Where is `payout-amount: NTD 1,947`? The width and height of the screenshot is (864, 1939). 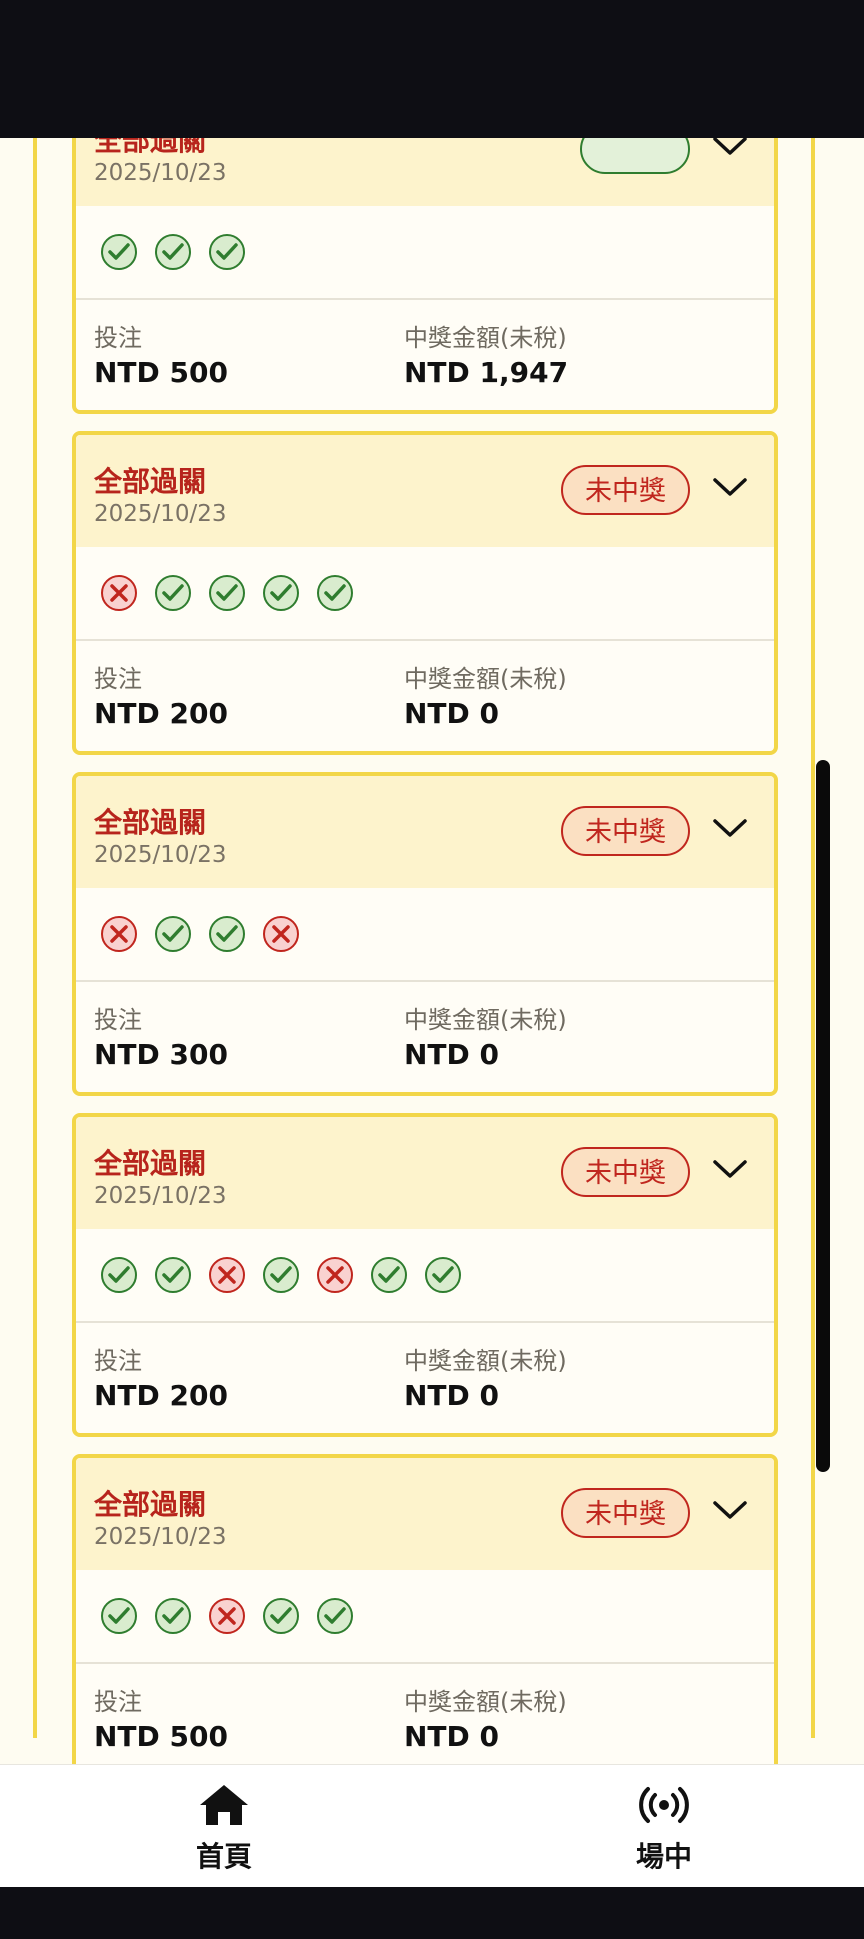
payout-amount: NTD 1,947 is located at coordinates (486, 372).